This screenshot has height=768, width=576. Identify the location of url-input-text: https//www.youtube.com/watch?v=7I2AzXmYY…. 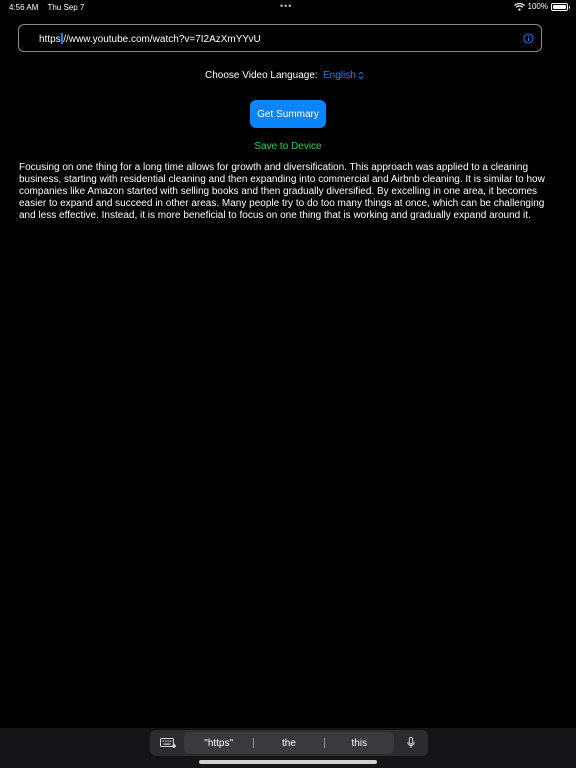
(150, 39).